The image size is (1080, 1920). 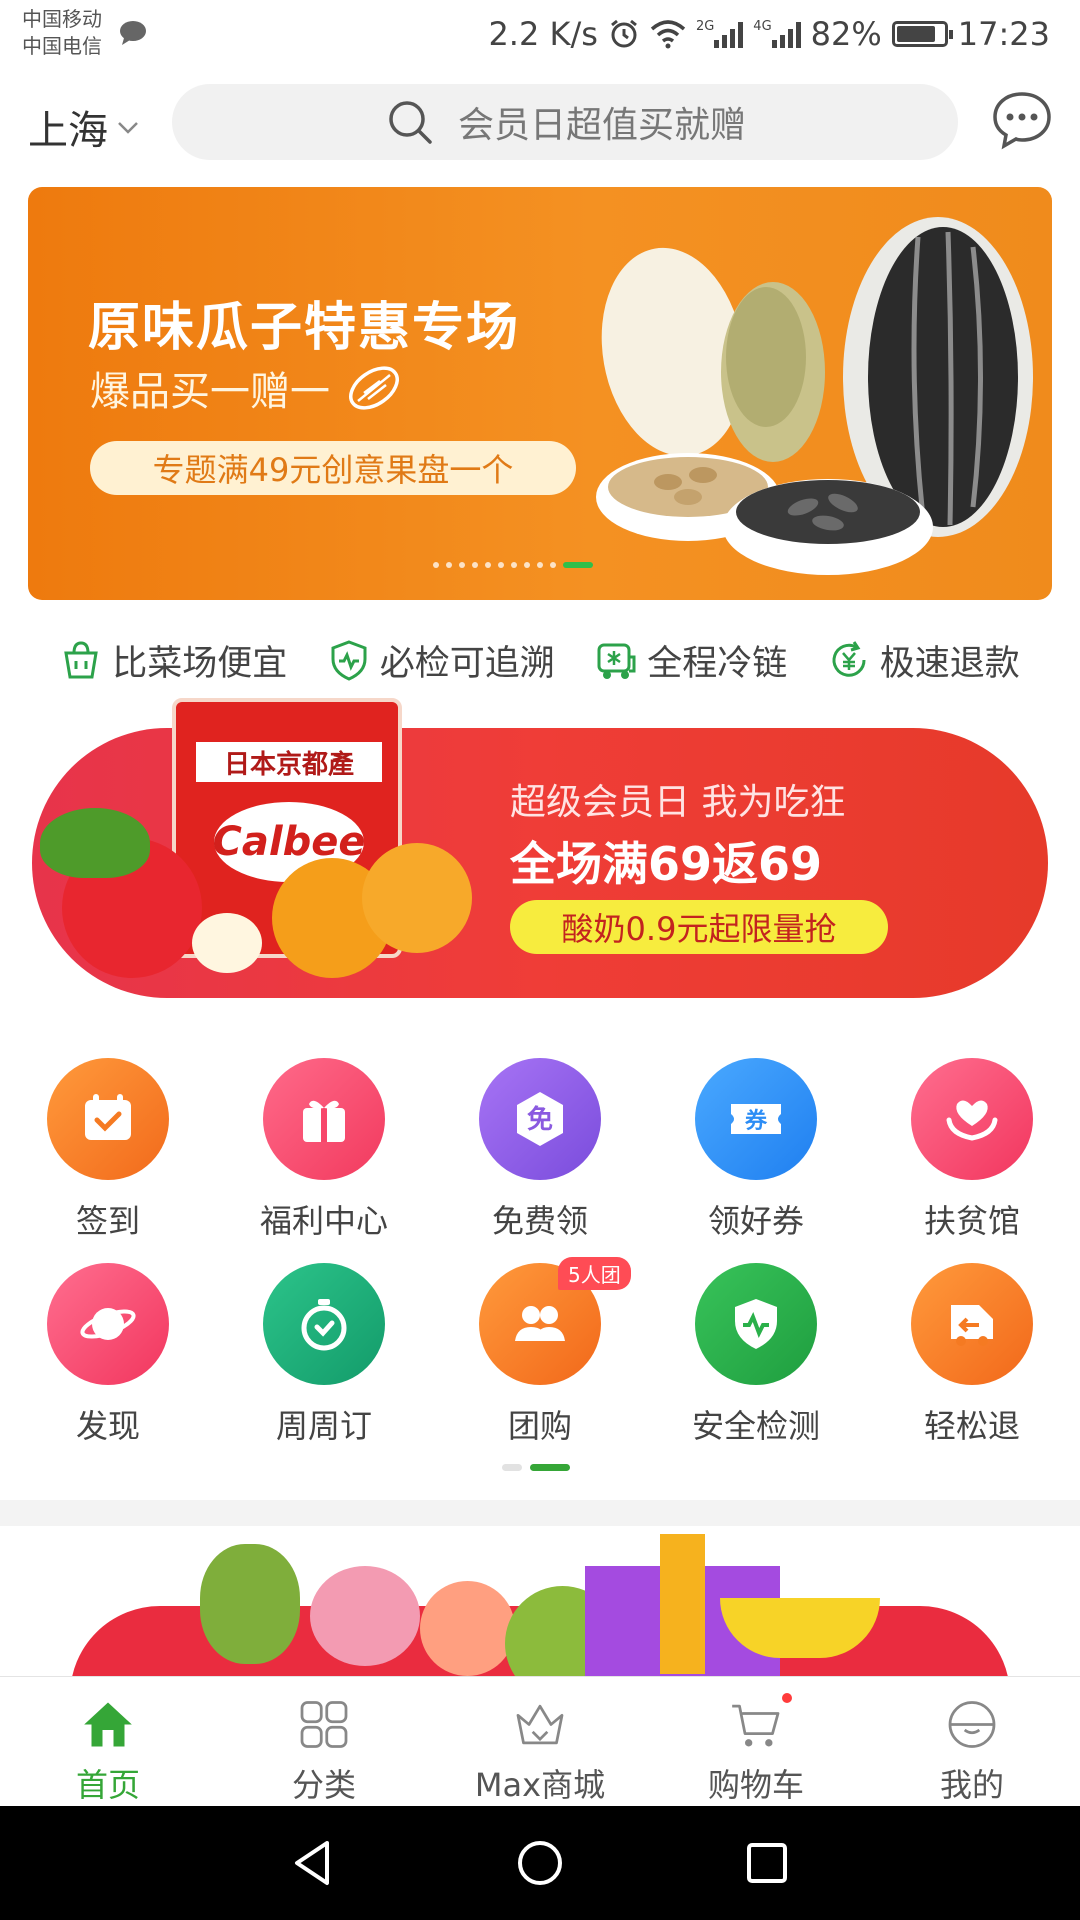 I want to click on peach-image, so click(x=467, y=1628).